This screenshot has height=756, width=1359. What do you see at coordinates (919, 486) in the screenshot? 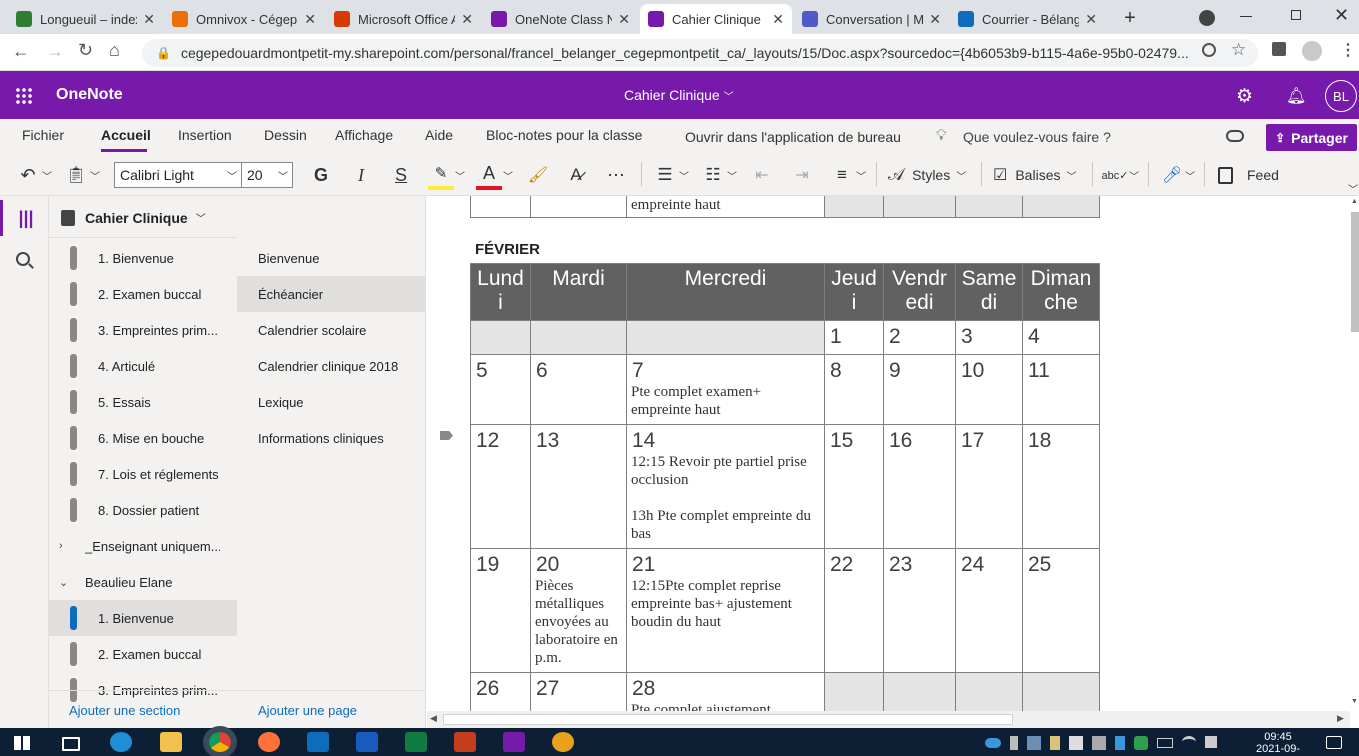
I see `day-cell: 16` at bounding box center [919, 486].